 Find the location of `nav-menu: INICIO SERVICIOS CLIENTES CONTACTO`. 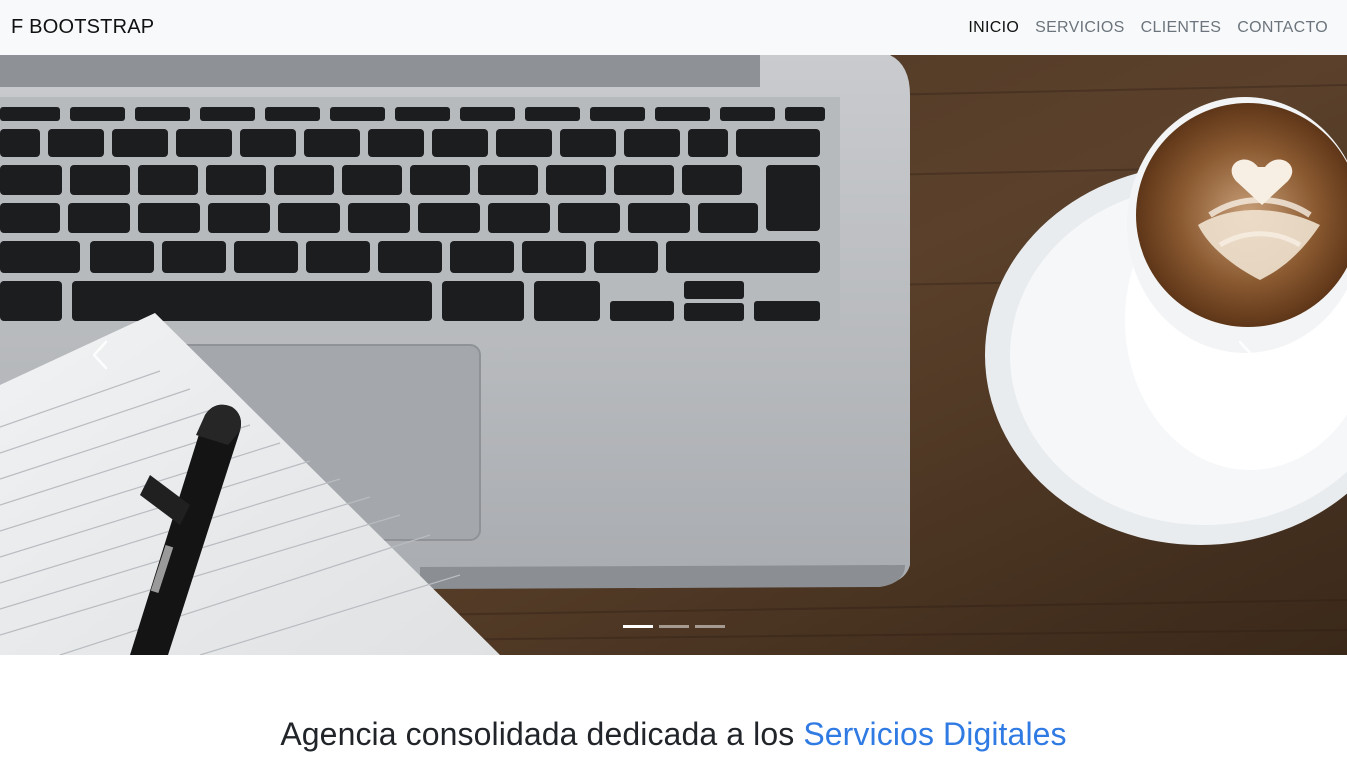

nav-menu: INICIO SERVICIOS CLIENTES CONTACTO is located at coordinates (1148, 28).